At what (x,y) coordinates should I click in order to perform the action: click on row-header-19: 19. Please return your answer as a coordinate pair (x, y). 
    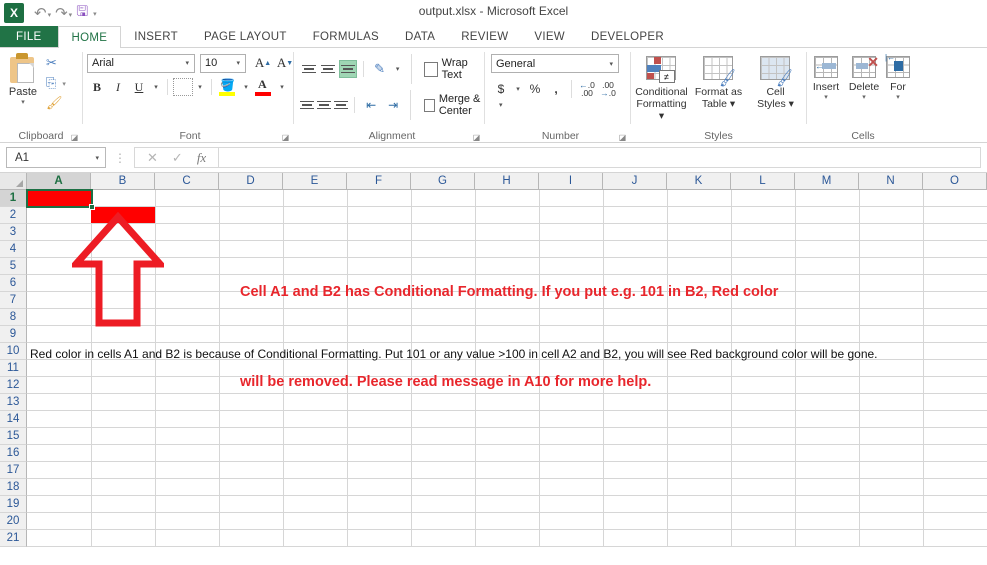
    Looking at the image, I should click on (13, 504).